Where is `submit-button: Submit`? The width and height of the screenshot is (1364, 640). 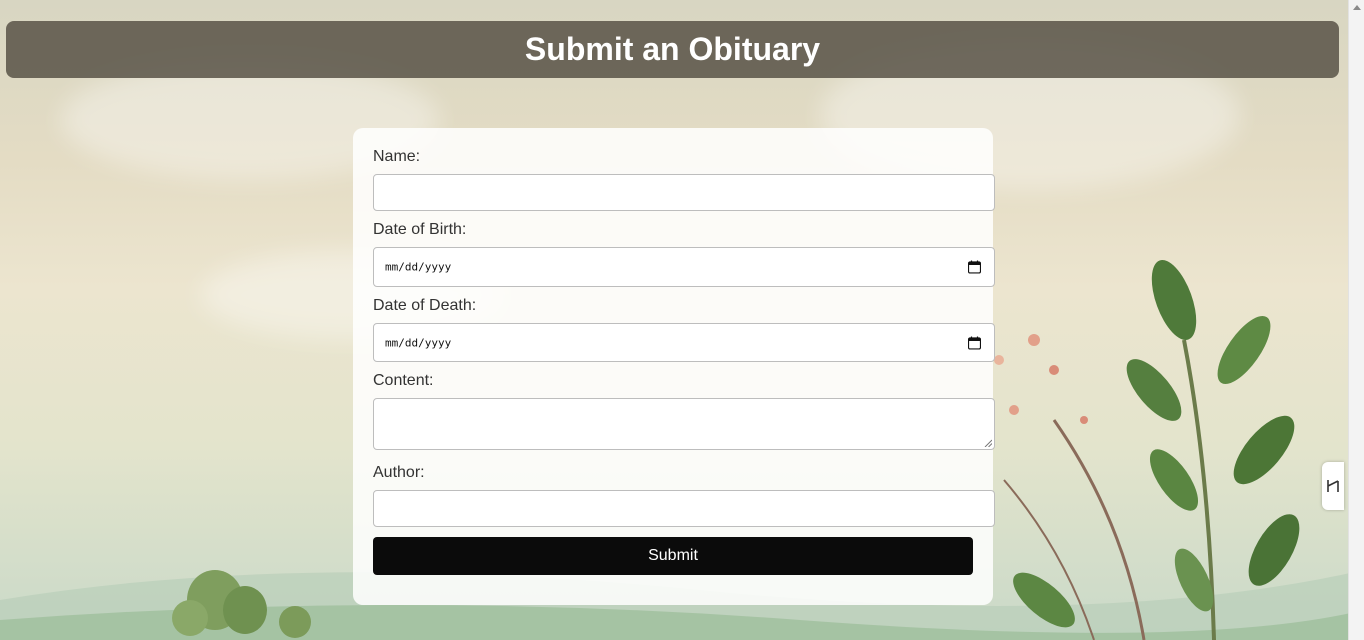 submit-button: Submit is located at coordinates (673, 556).